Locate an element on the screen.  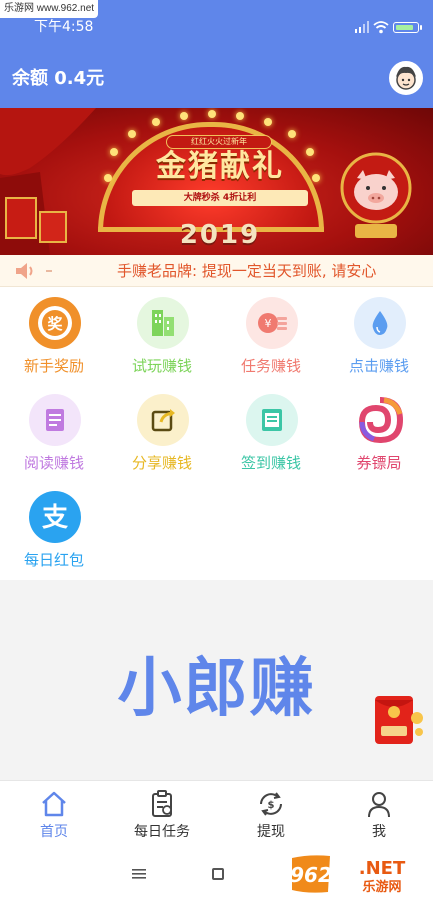
grid-item-read: 阅读赚钱 is located at coordinates (54, 432).